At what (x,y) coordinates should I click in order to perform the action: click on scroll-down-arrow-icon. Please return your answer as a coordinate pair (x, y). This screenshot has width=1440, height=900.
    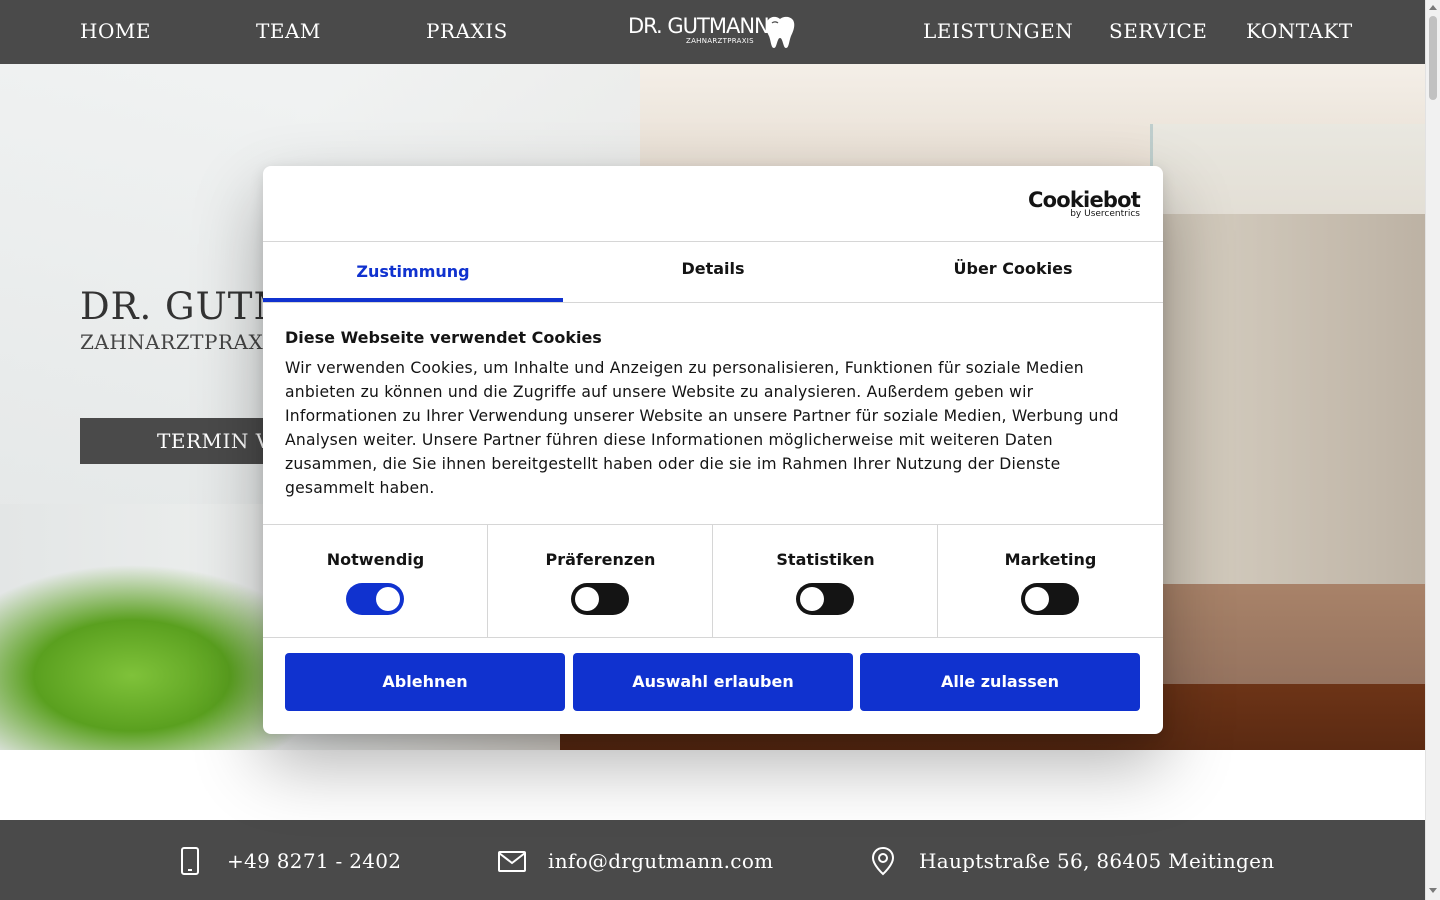
    Looking at the image, I should click on (1433, 890).